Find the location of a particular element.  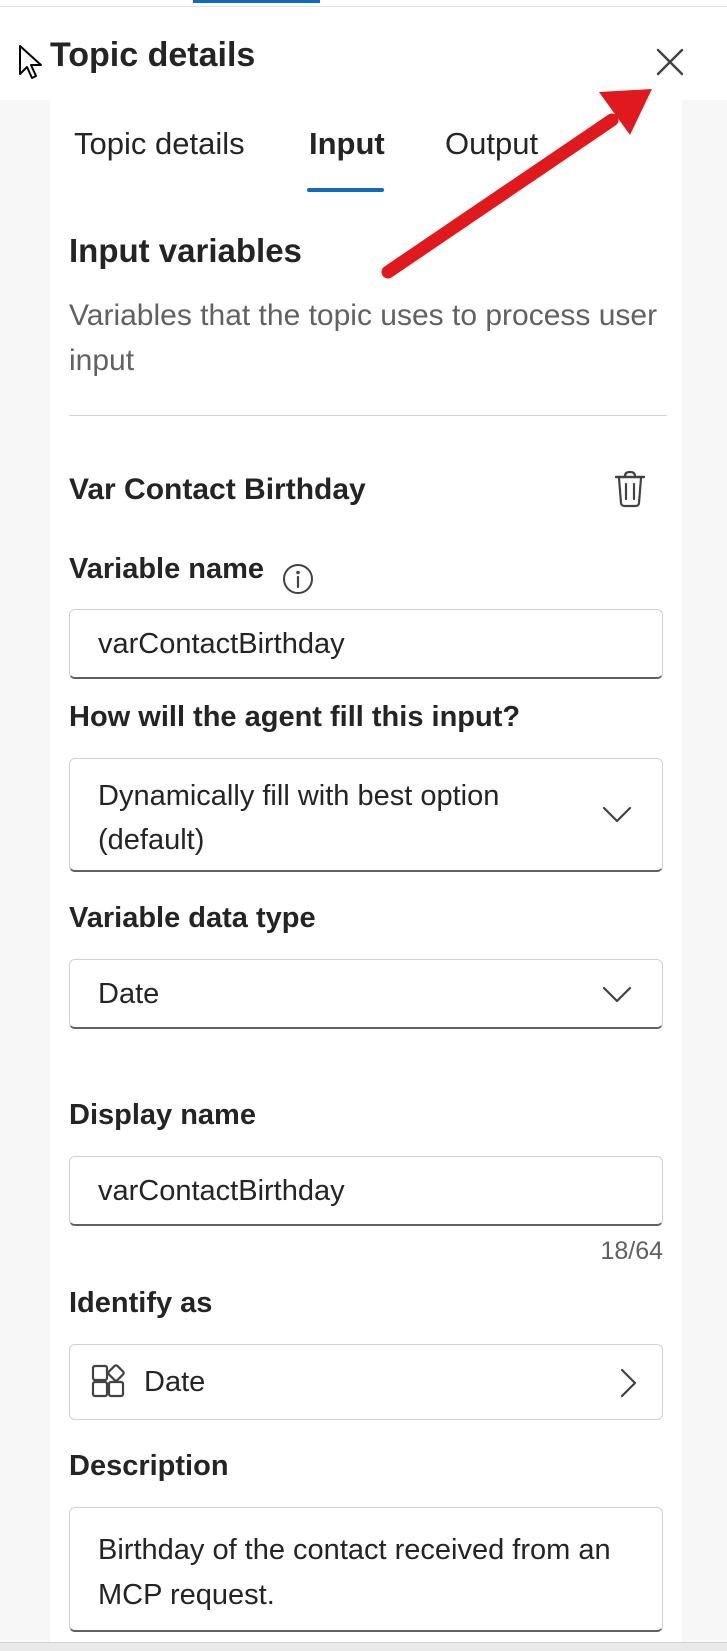

delete-icon is located at coordinates (630, 489).